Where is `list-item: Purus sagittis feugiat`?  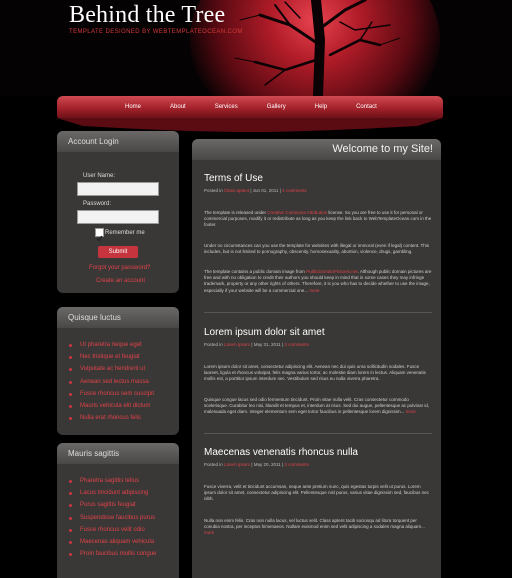
list-item: Purus sagittis feugiat is located at coordinates (112, 508).